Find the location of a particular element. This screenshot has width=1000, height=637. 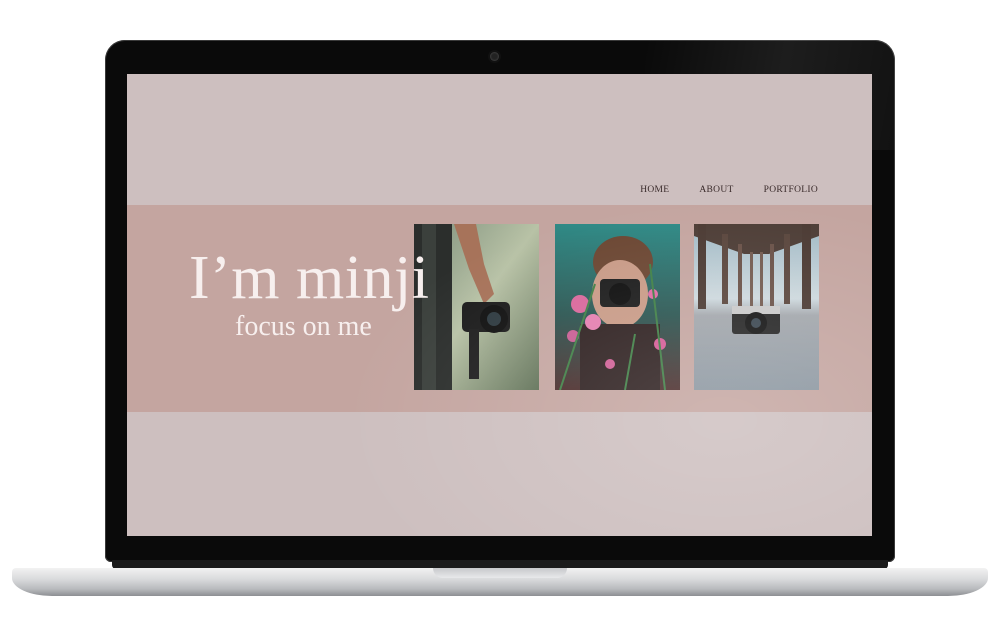

top-nav: HOME ABOUT PORTFOLIO is located at coordinates (729, 190).